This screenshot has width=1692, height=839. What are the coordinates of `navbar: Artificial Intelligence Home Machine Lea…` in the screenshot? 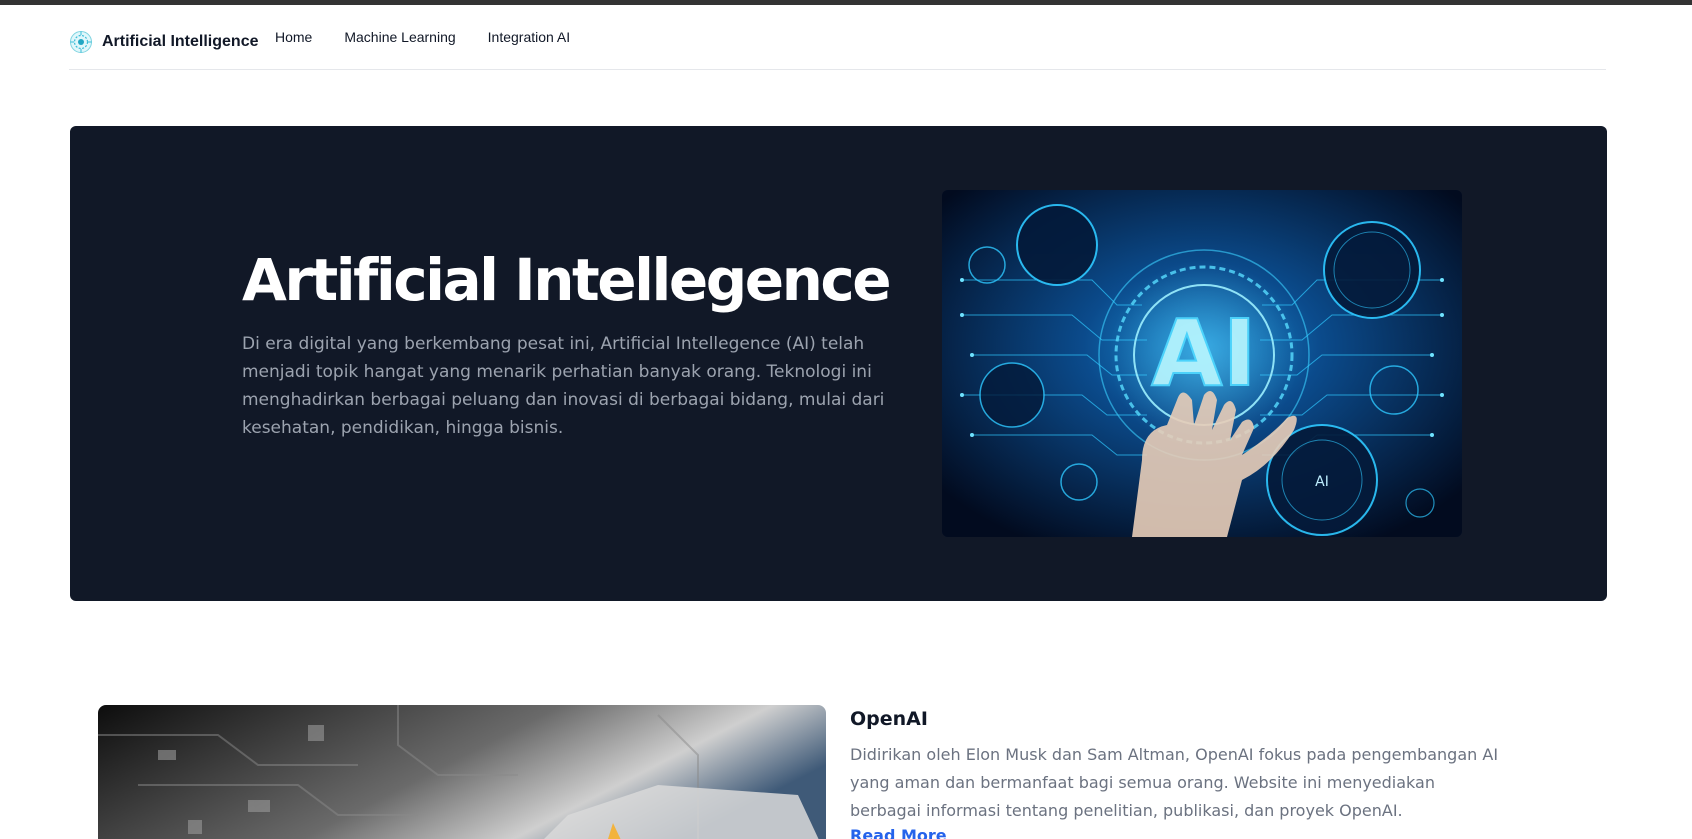 It's located at (837, 37).